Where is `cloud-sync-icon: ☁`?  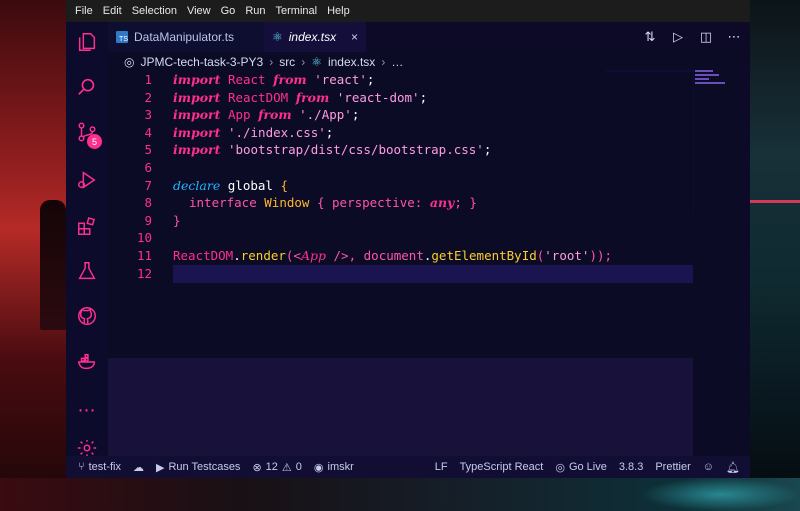 cloud-sync-icon: ☁ is located at coordinates (139, 467).